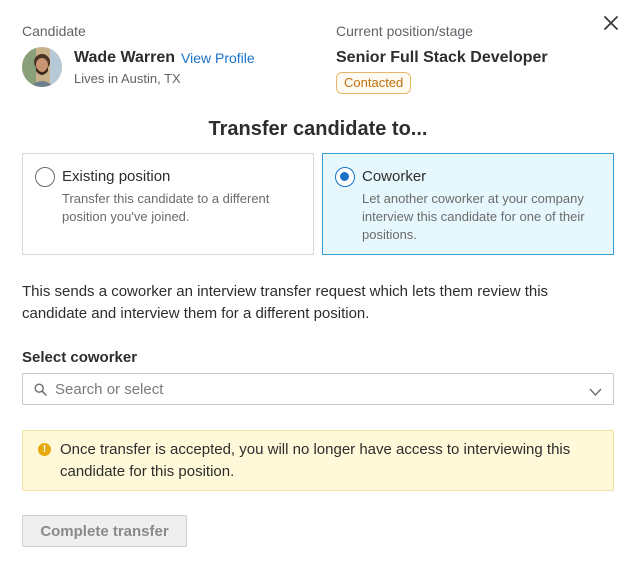 The width and height of the screenshot is (636, 568). Describe the element at coordinates (595, 390) in the screenshot. I see `chevron-down-icon` at that location.